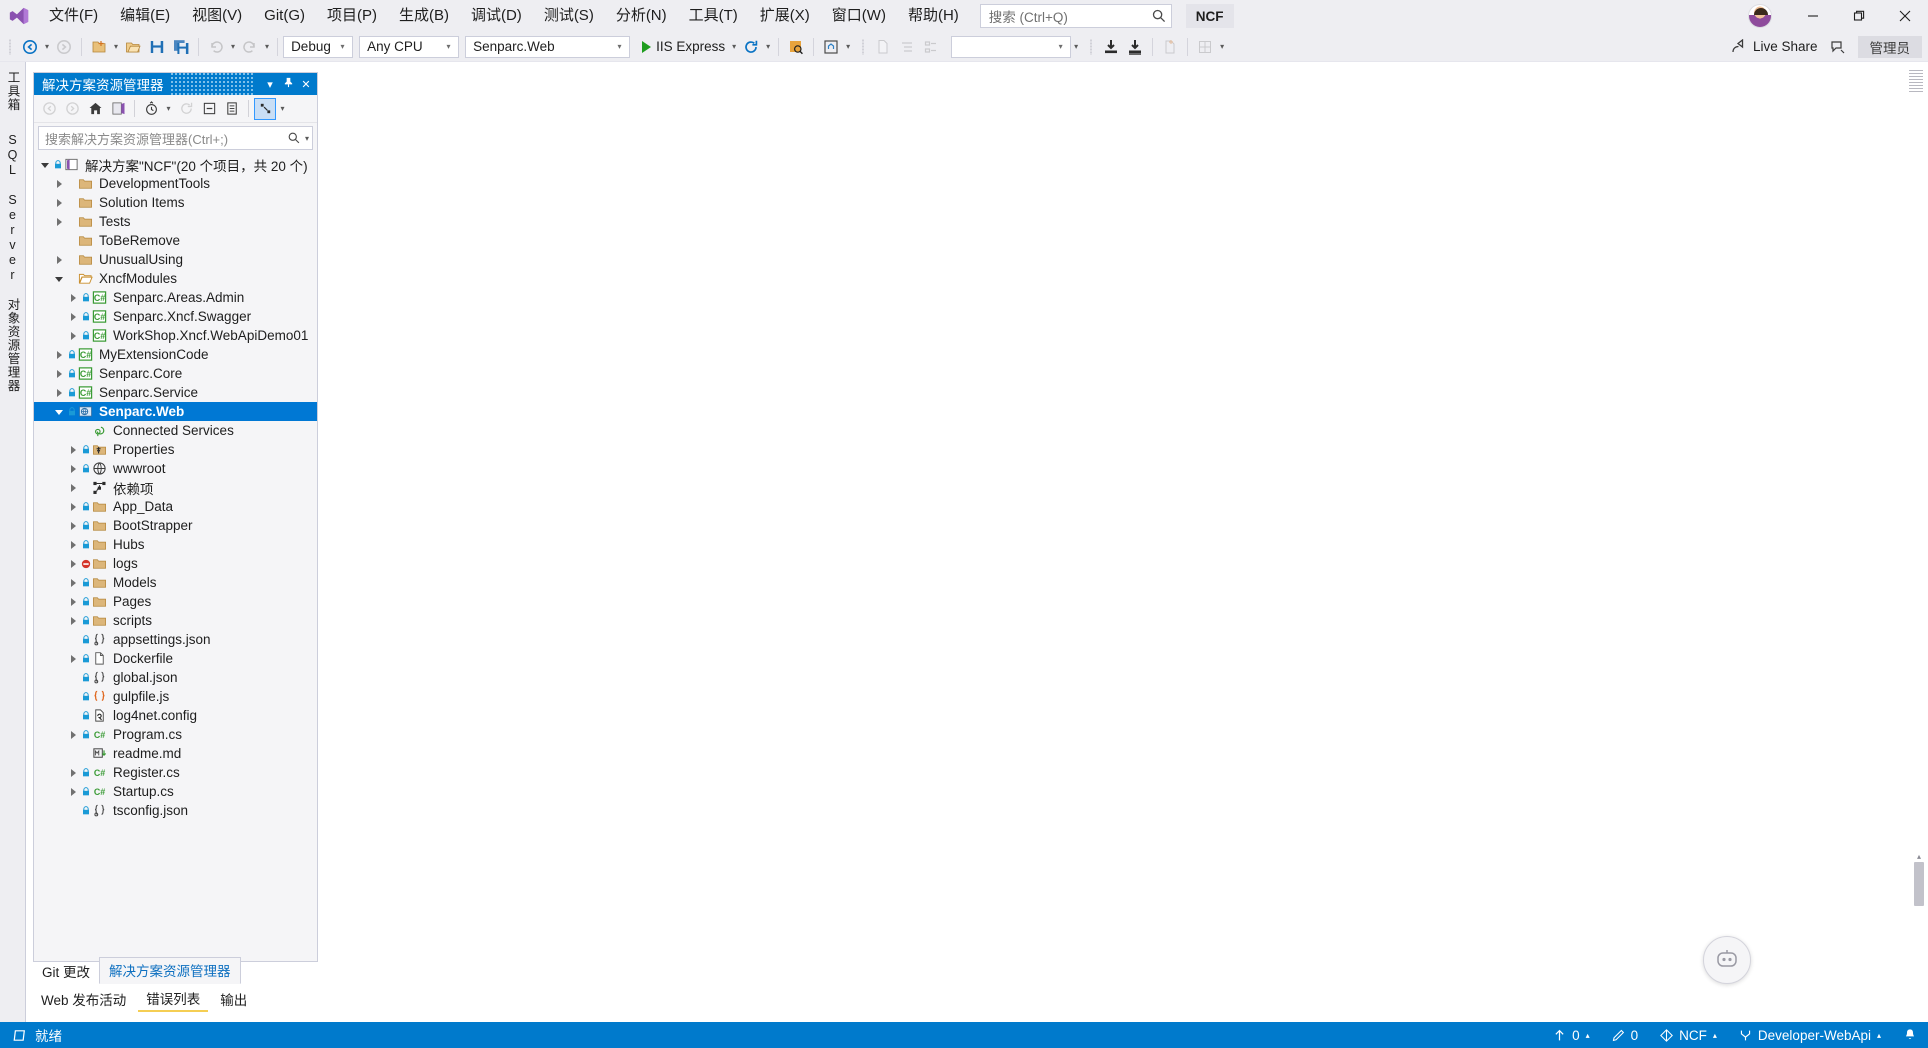 This screenshot has height=1048, width=1928. I want to click on start-debugging-button: IIS Express, so click(683, 47).